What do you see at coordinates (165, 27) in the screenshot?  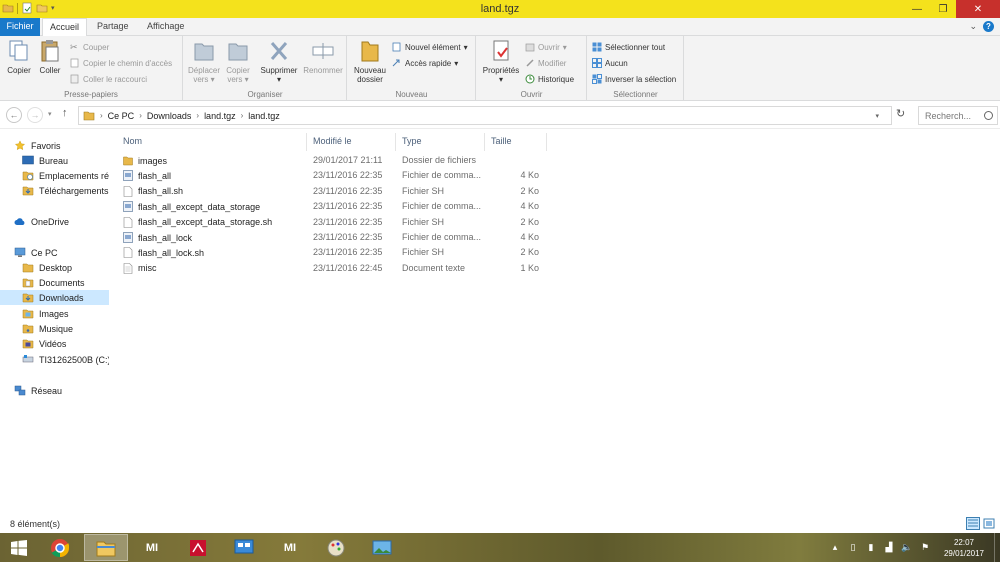 I see `tab-affichage: Affichage` at bounding box center [165, 27].